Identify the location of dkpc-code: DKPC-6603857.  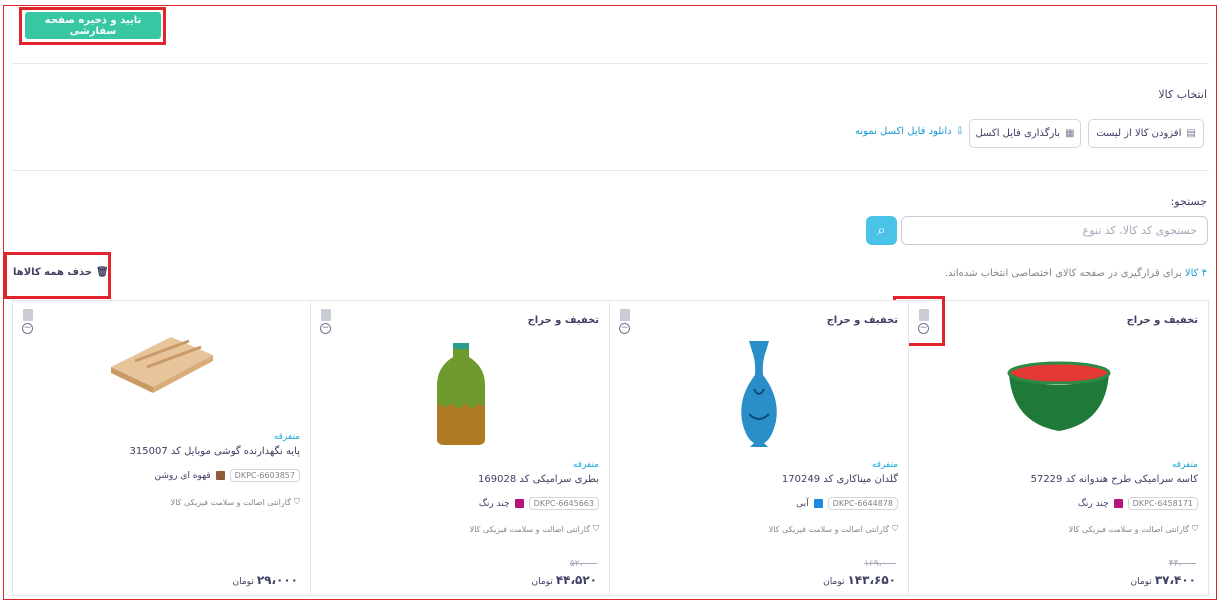
(264, 475).